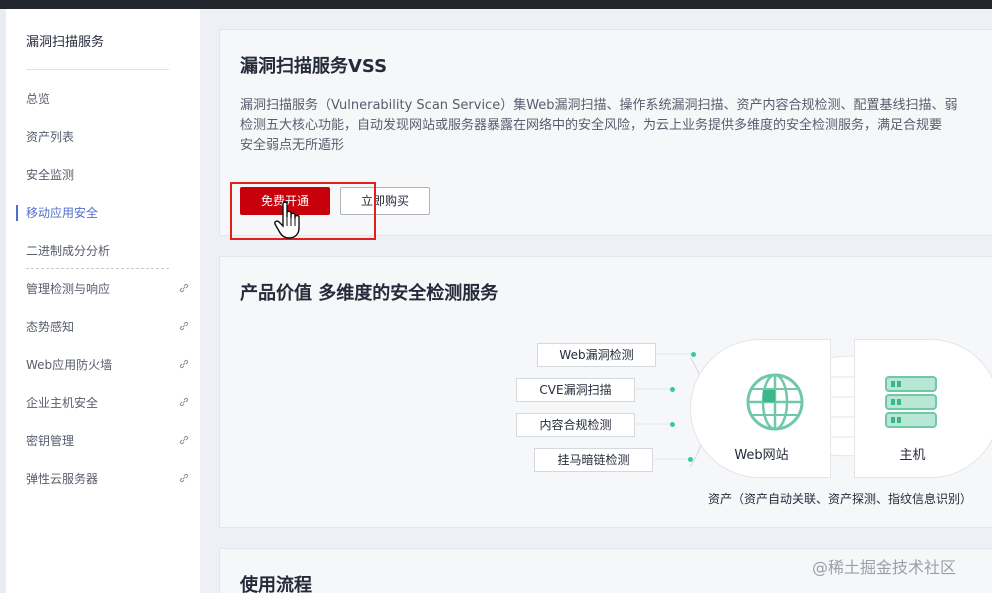  Describe the element at coordinates (111, 403) in the screenshot. I see `sidebar-item-host-security: 企业主机安全` at that location.